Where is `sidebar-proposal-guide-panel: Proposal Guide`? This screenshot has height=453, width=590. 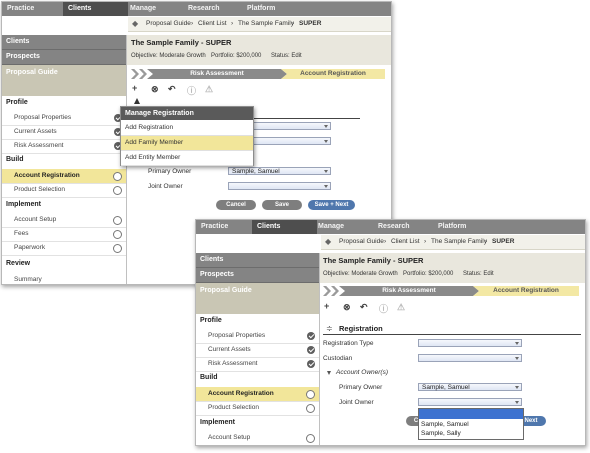 sidebar-proposal-guide-panel: Proposal Guide is located at coordinates (257, 298).